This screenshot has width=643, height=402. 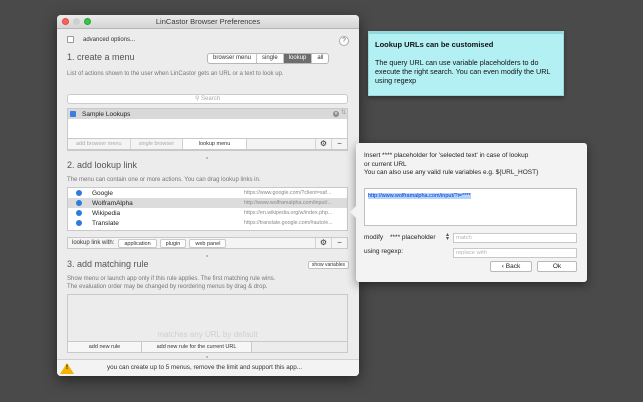 What do you see at coordinates (70, 39) in the screenshot?
I see `advanced-options-checkbox` at bounding box center [70, 39].